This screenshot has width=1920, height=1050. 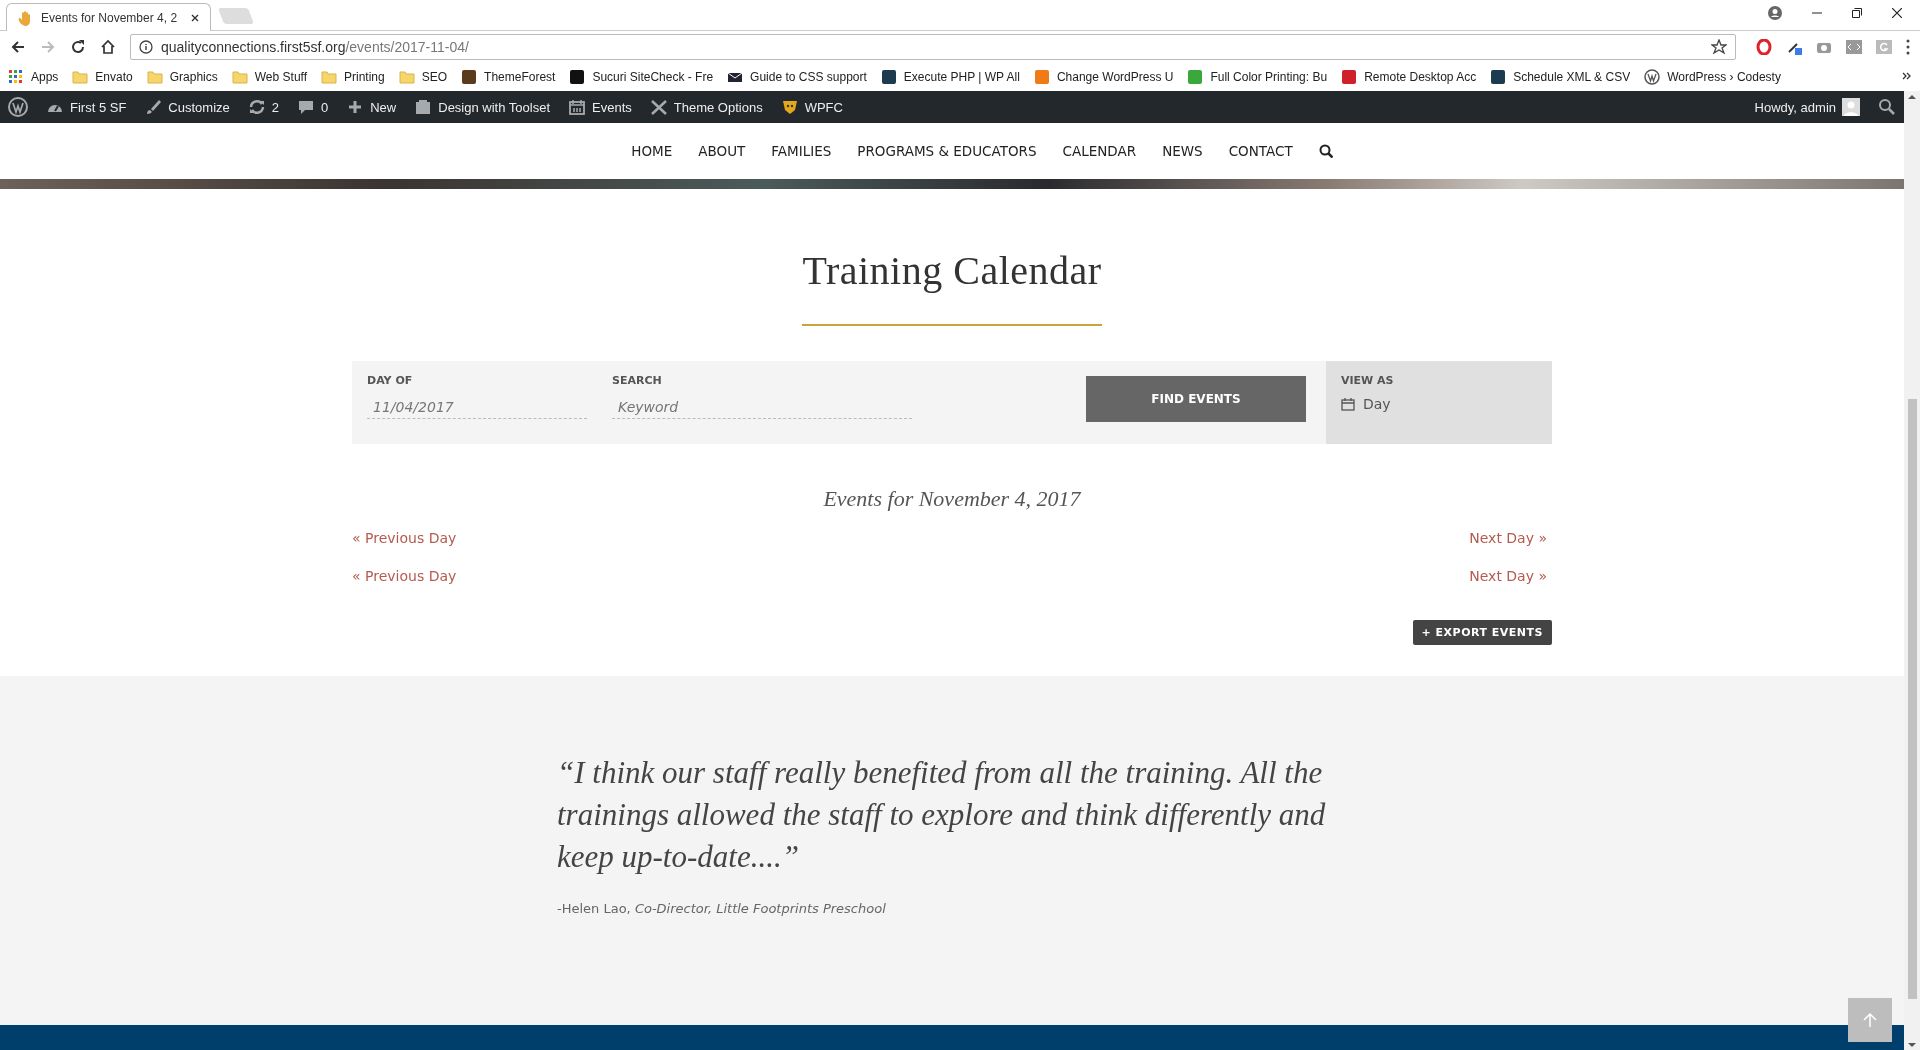 What do you see at coordinates (146, 47) in the screenshot?
I see `info-icon` at bounding box center [146, 47].